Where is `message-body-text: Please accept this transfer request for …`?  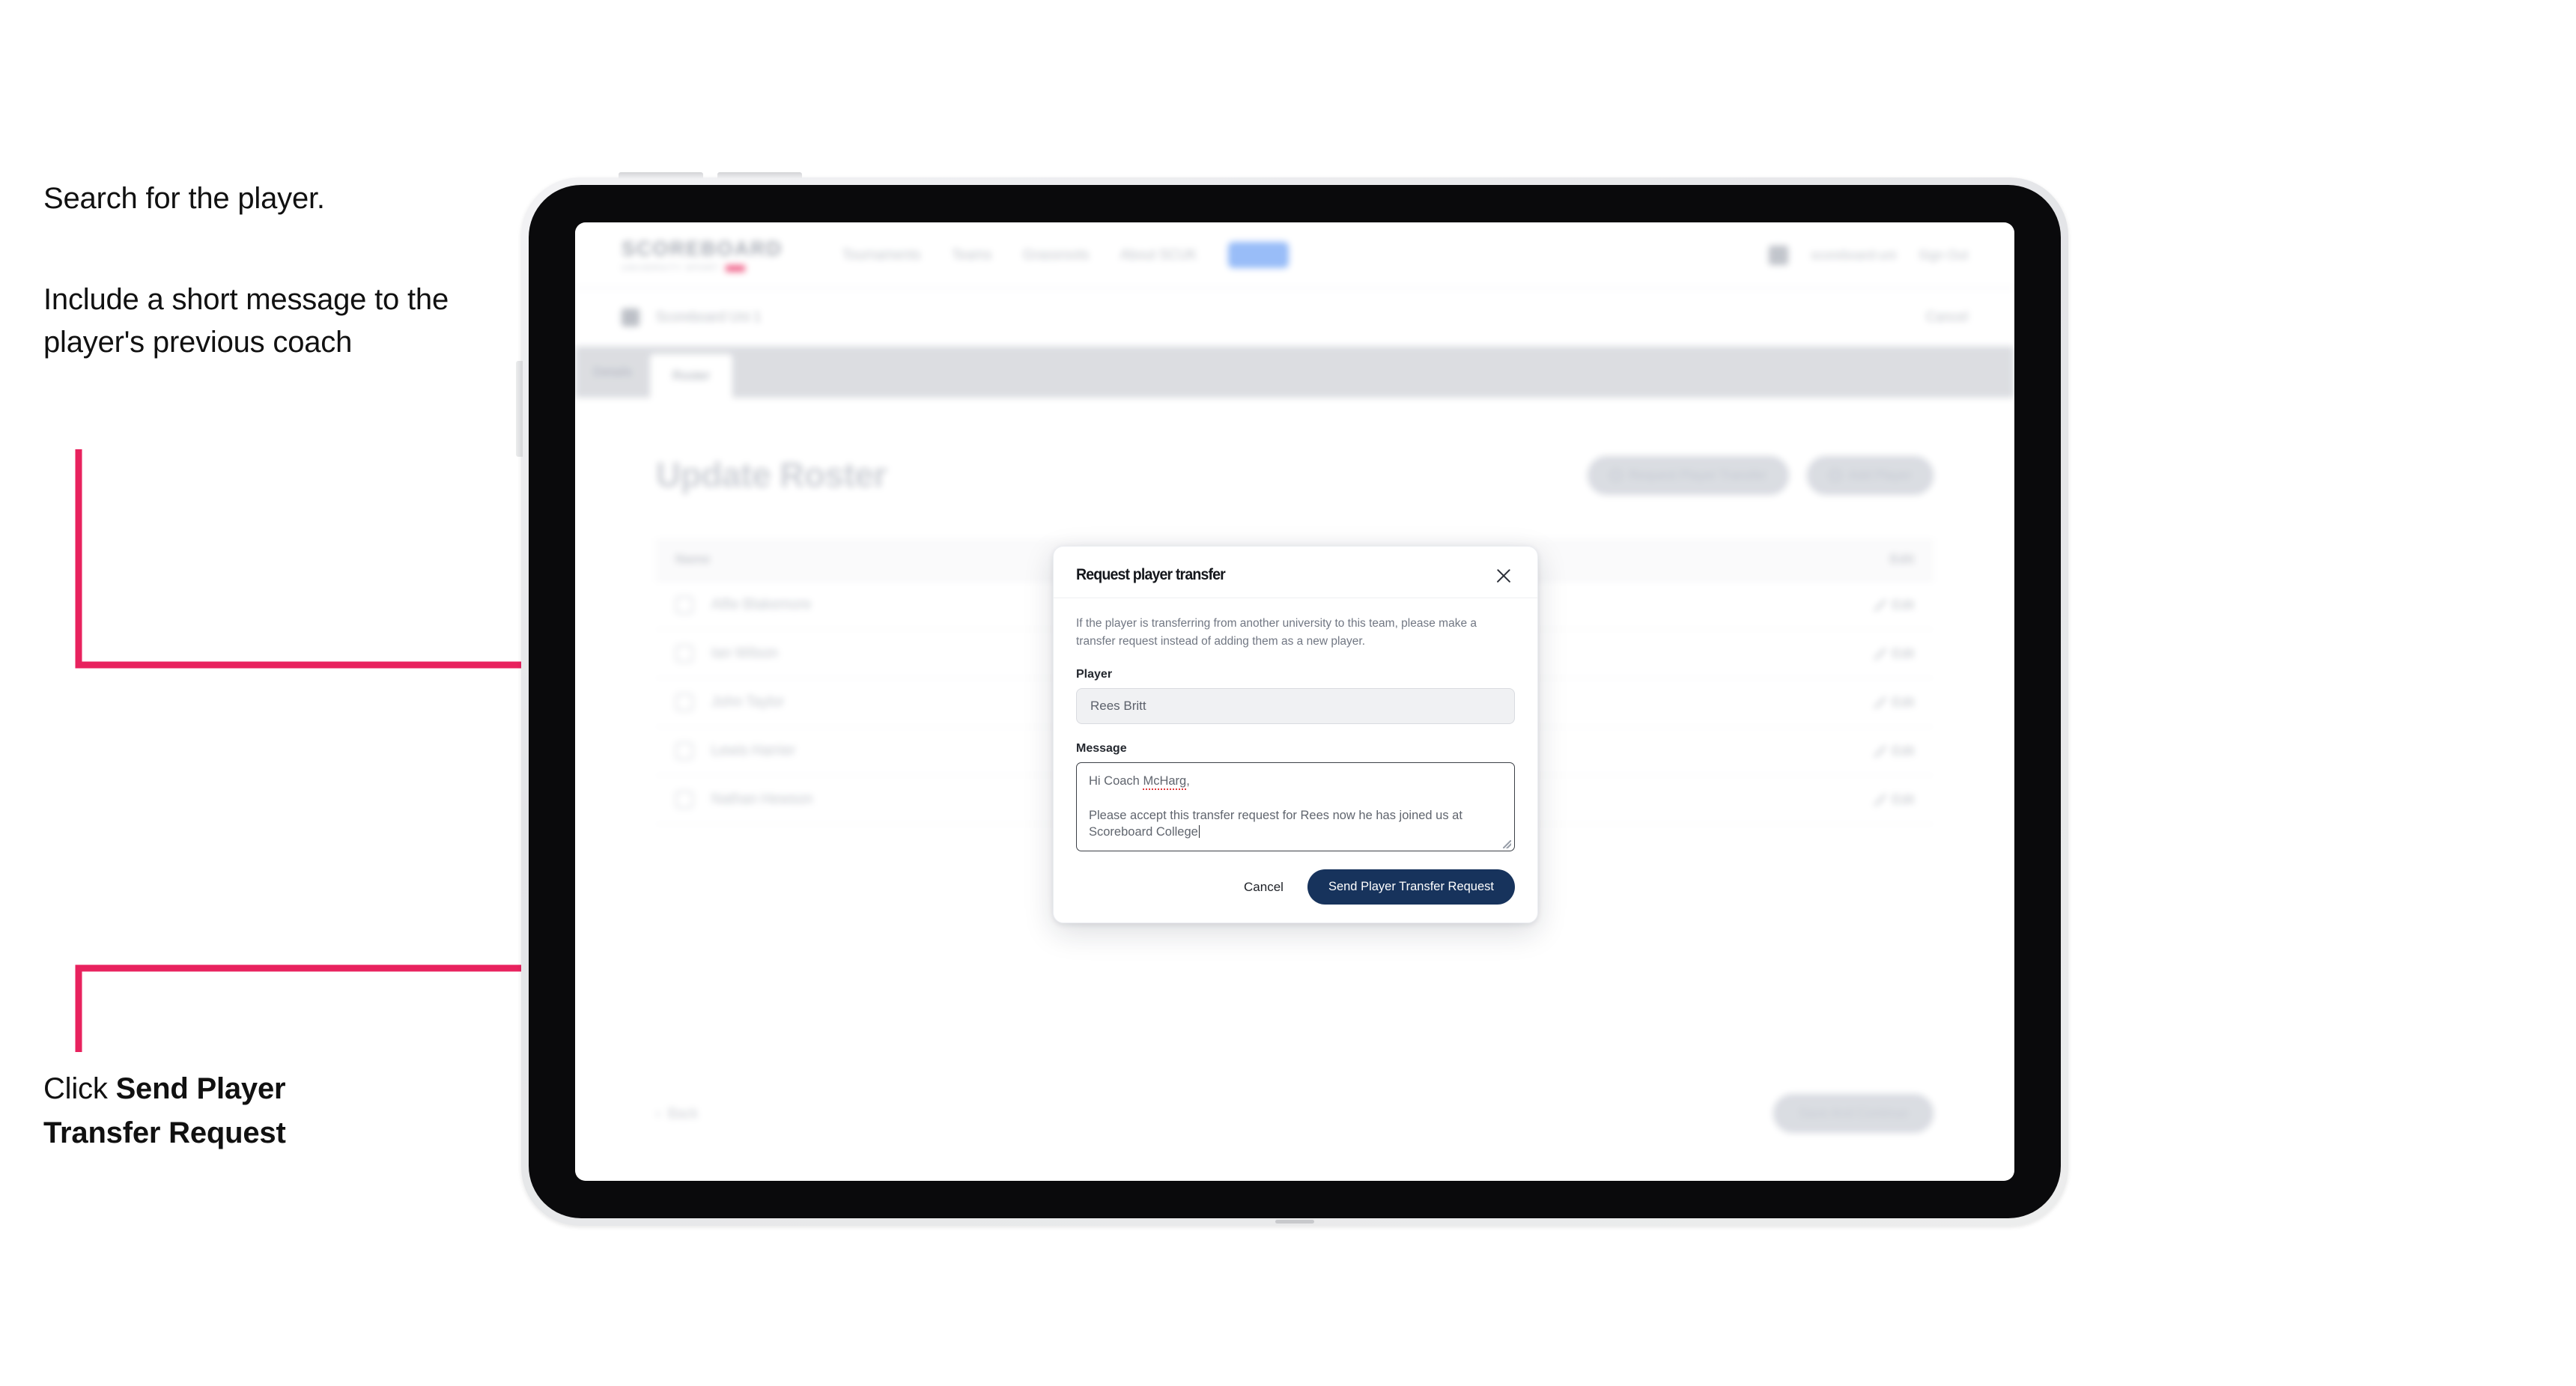
message-body-text: Please accept this transfer request for … is located at coordinates (1275, 824).